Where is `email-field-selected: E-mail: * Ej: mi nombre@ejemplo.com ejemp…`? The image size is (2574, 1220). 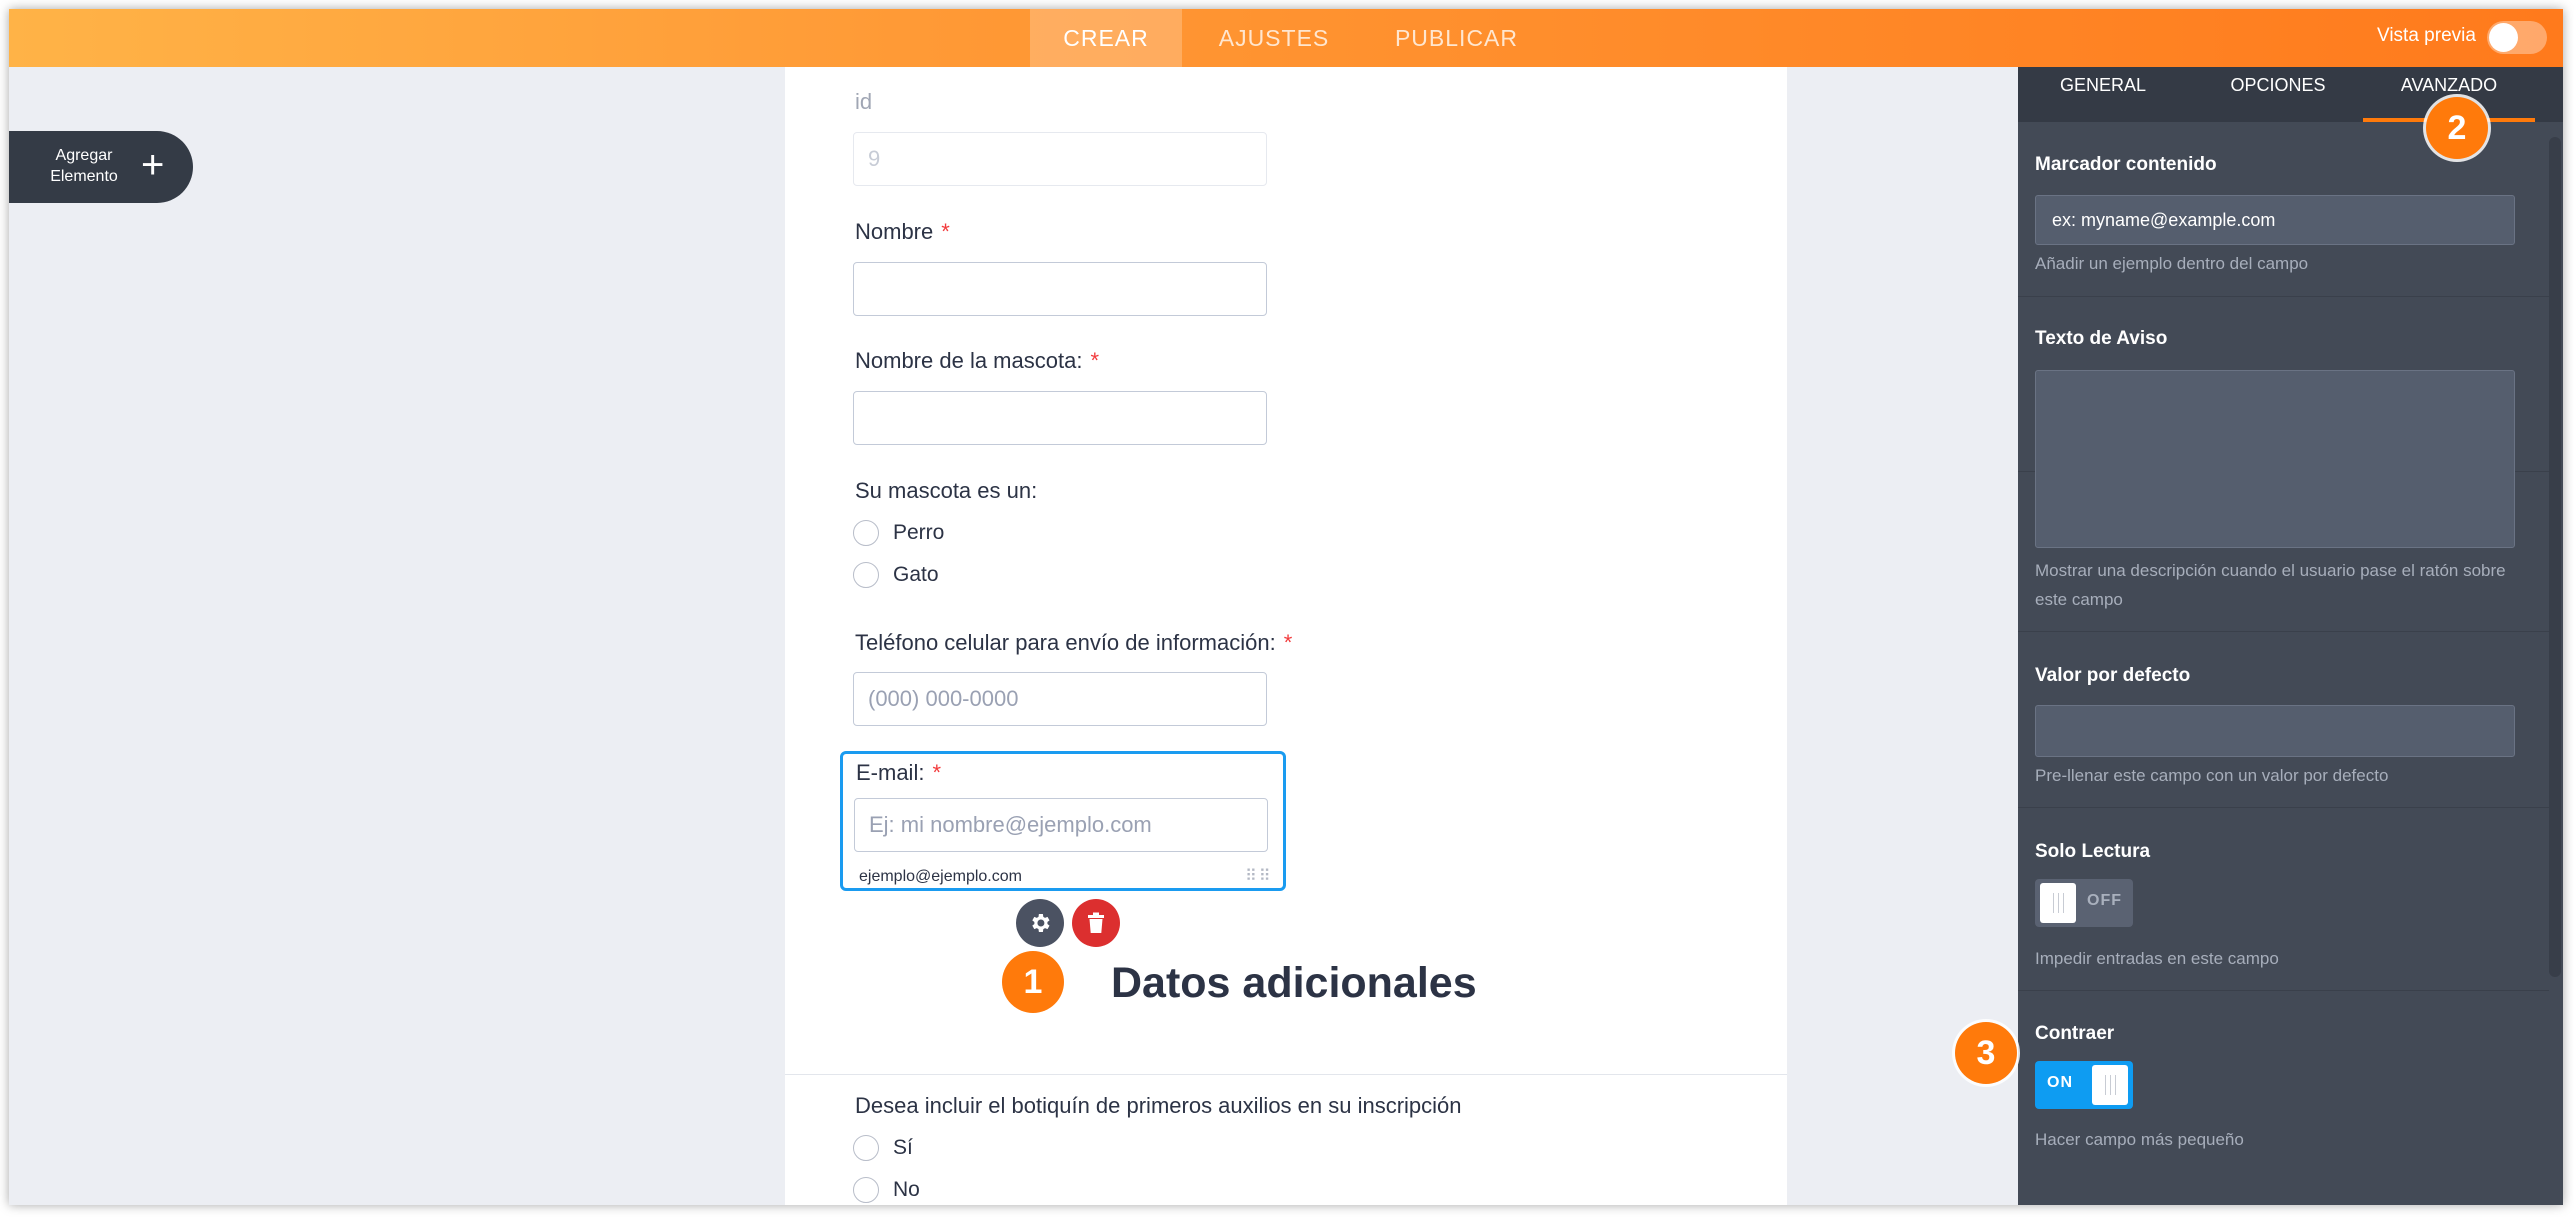 email-field-selected: E-mail: * Ej: mi nombre@ejemplo.com ejemp… is located at coordinates (1063, 821).